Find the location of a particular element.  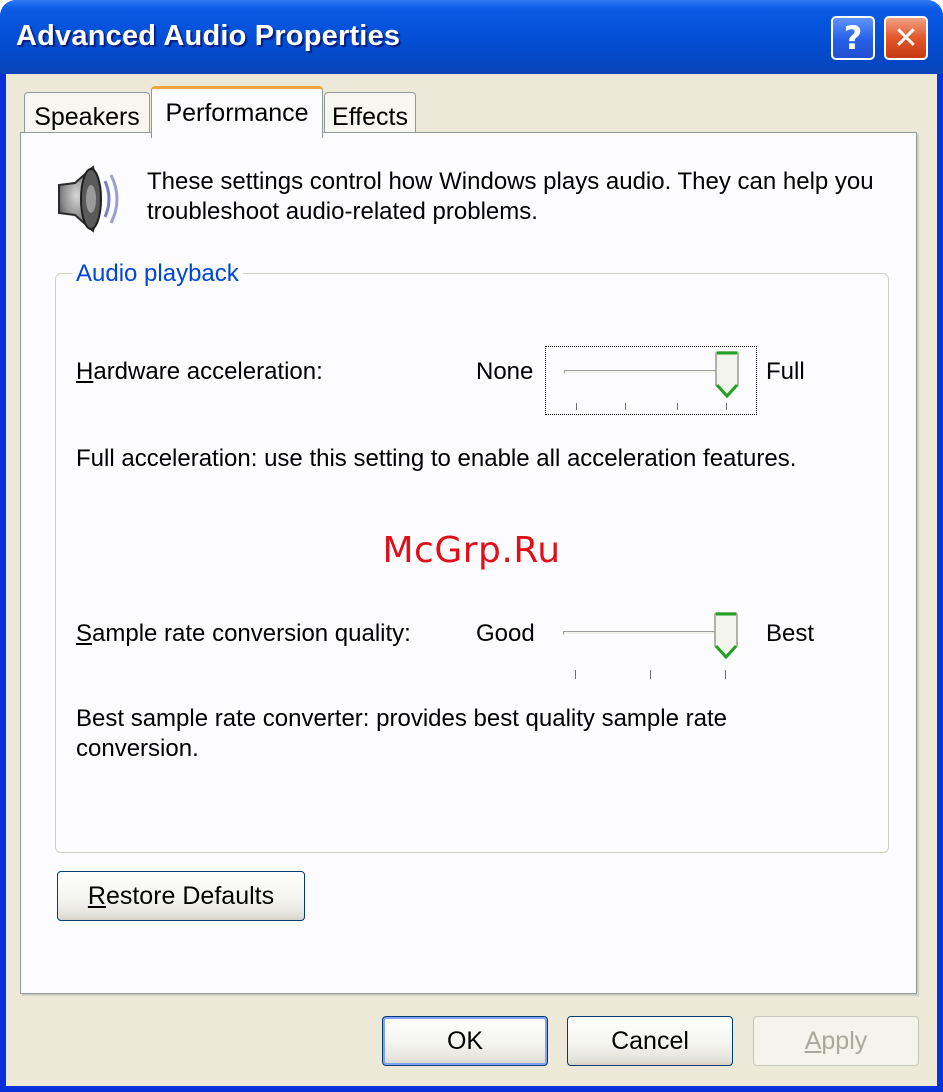

sample-rate-label: Sample rate conversion quality: is located at coordinates (243, 634).